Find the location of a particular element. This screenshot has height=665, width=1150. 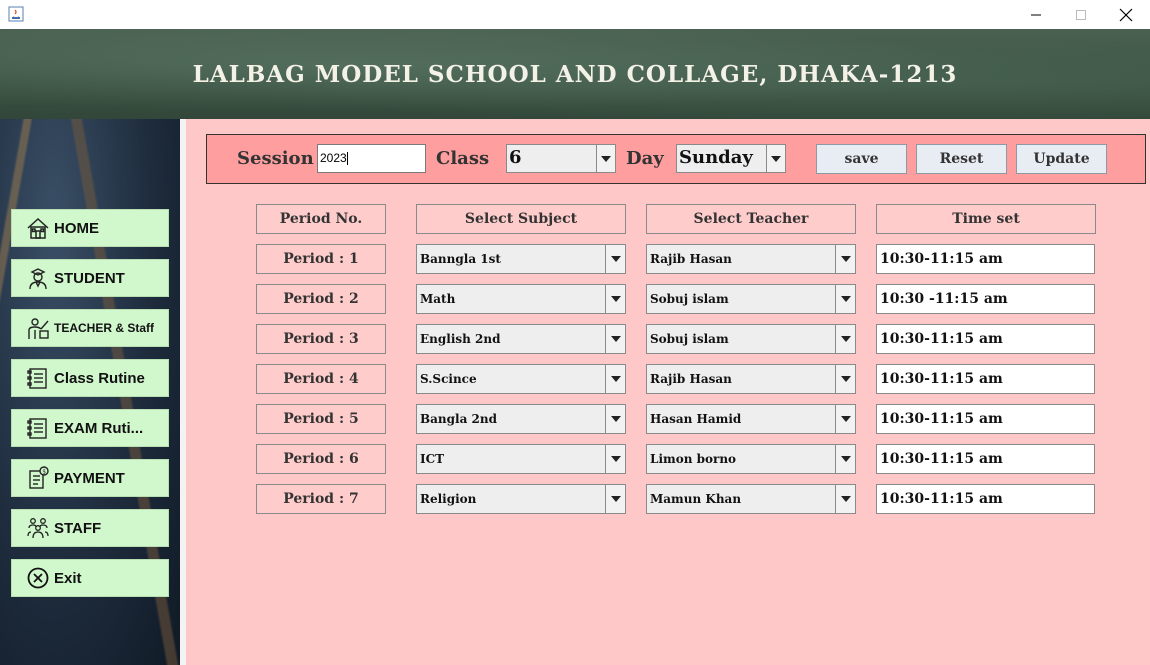

payment-icon: $ is located at coordinates (38, 478).